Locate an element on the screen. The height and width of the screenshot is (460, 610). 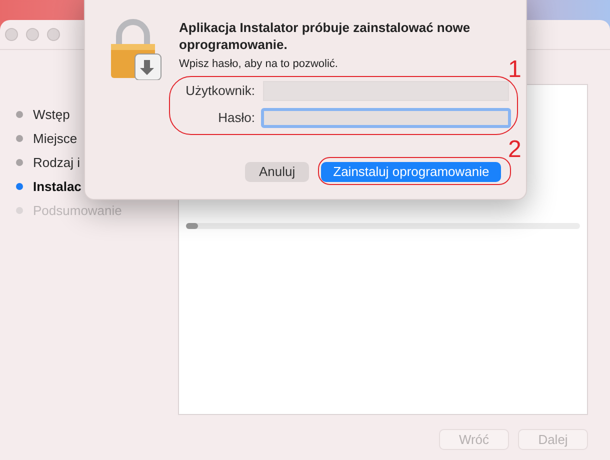
field-label: Hasło: is located at coordinates (236, 118).